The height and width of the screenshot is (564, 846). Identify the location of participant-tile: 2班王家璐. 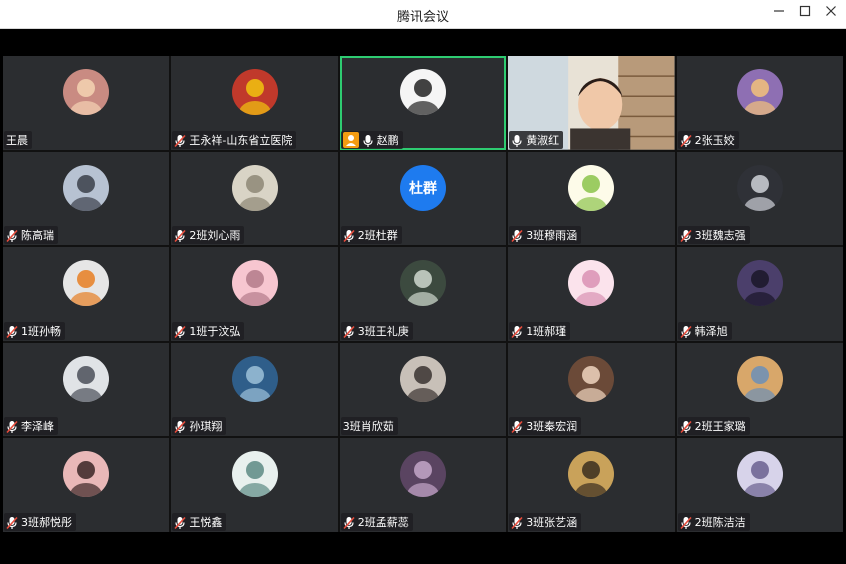
(759, 389).